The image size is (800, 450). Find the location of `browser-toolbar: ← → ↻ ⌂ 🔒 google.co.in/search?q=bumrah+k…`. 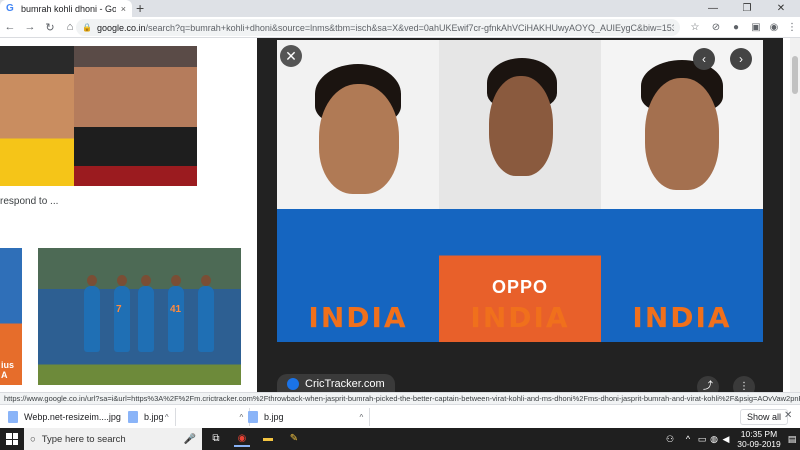

browser-toolbar: ← → ↻ ⌂ 🔒 google.co.in/search?q=bumrah+k… is located at coordinates (400, 27).